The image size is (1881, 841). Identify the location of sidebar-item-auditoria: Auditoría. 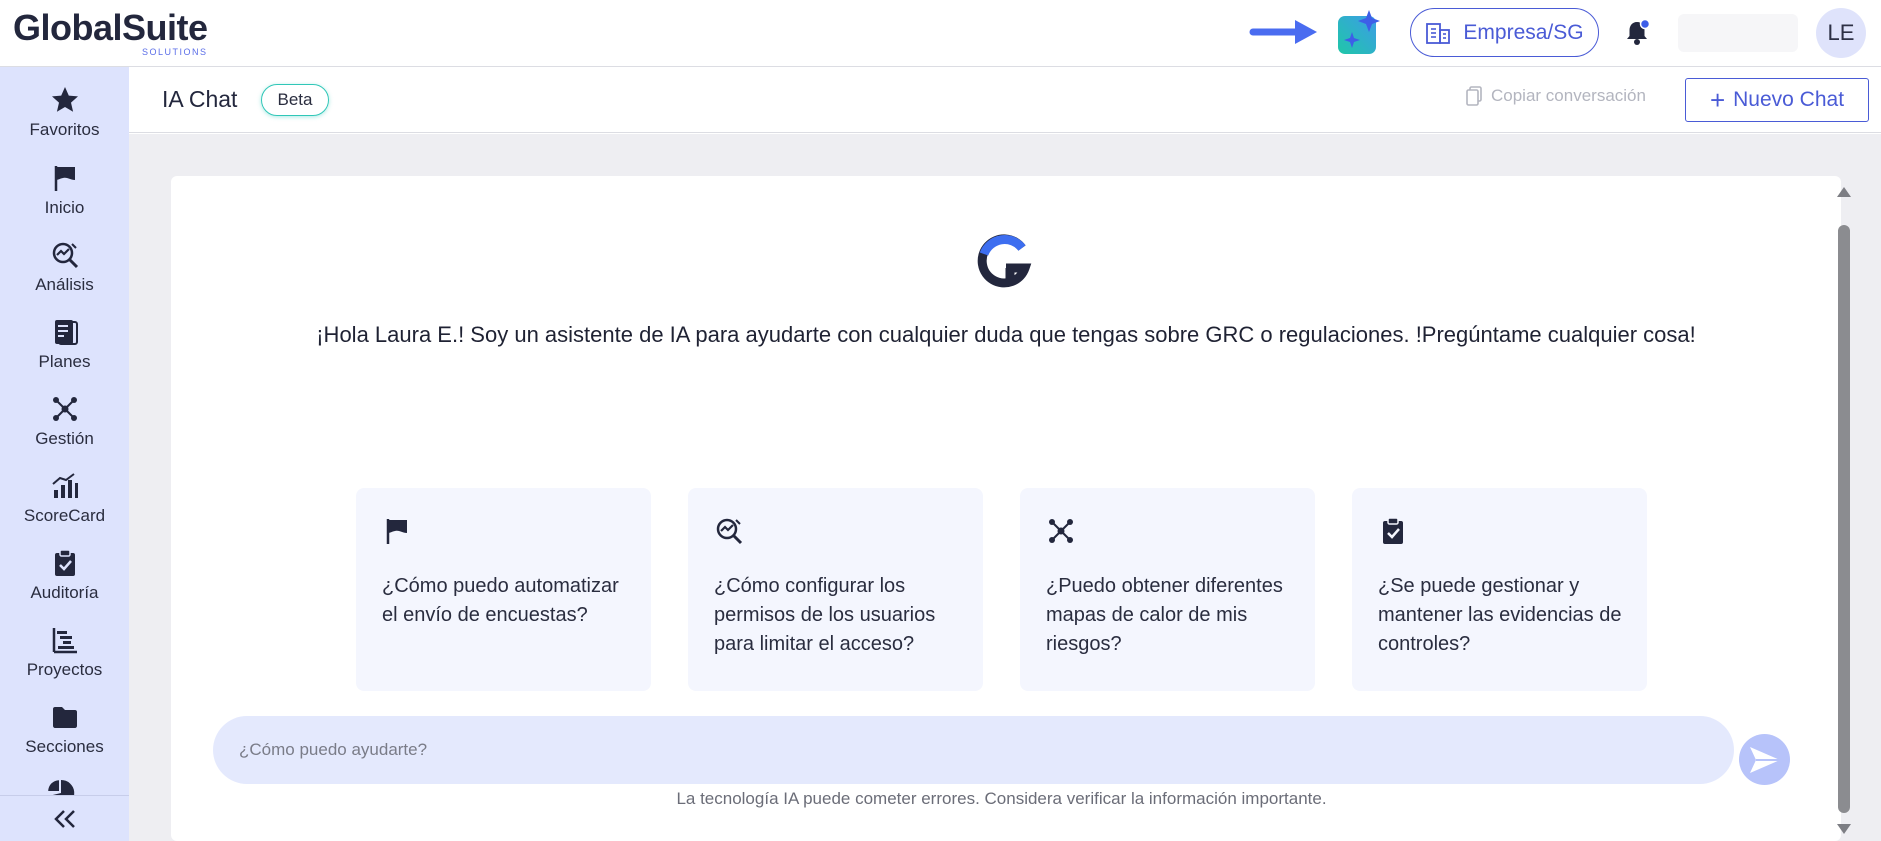
(64, 575).